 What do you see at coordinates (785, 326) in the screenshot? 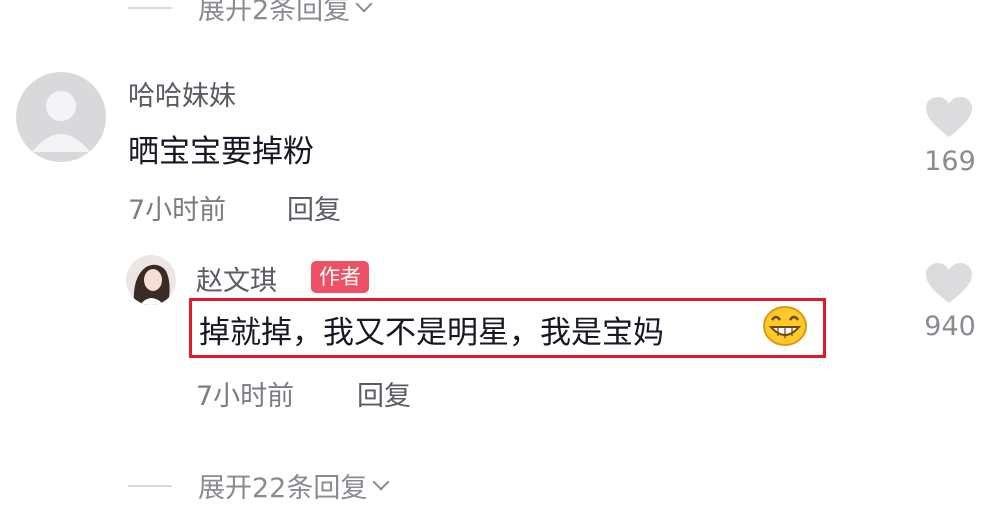
I see `grinning-face-icon` at bounding box center [785, 326].